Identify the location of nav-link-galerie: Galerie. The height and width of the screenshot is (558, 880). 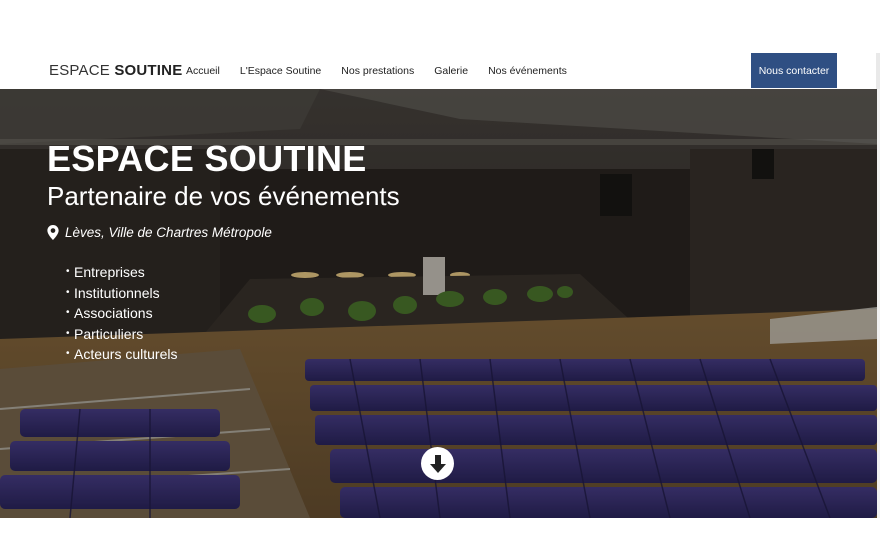
(451, 71).